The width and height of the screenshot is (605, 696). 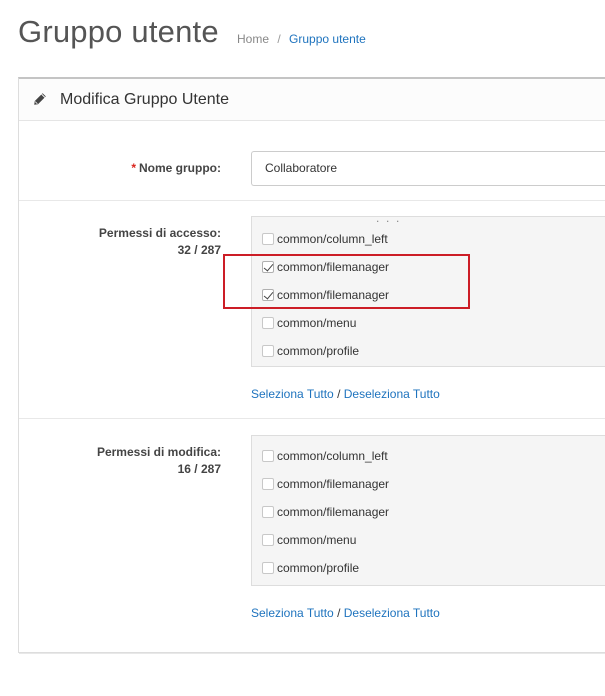 What do you see at coordinates (159, 461) in the screenshot?
I see `modify-permissions-label: Permessi di modifica: 16 / 287` at bounding box center [159, 461].